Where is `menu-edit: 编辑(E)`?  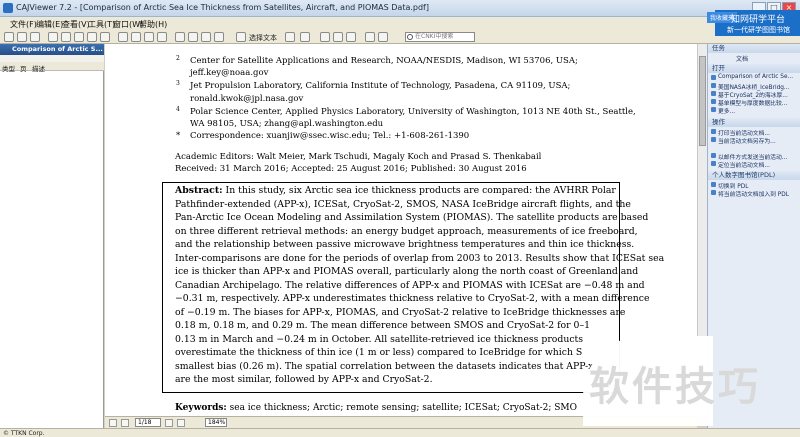
menu-edit: 编辑(E) is located at coordinates (49, 24).